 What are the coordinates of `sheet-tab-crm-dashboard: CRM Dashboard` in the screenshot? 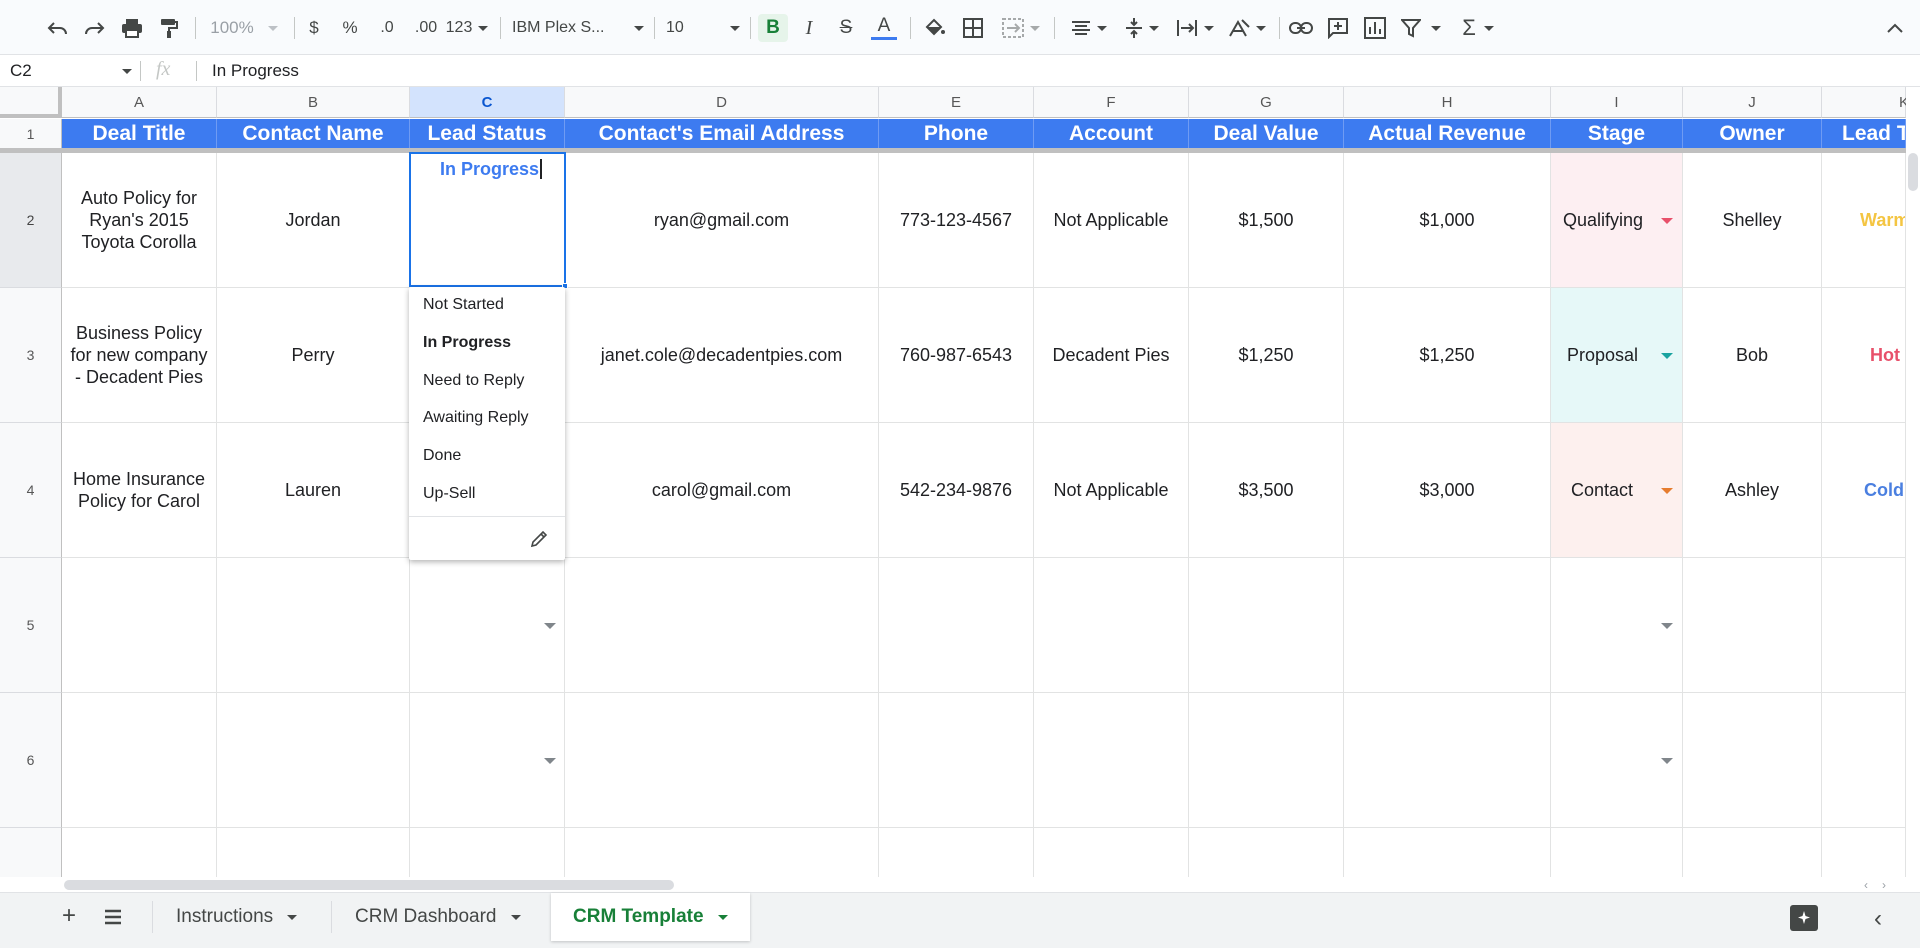 It's located at (438, 917).